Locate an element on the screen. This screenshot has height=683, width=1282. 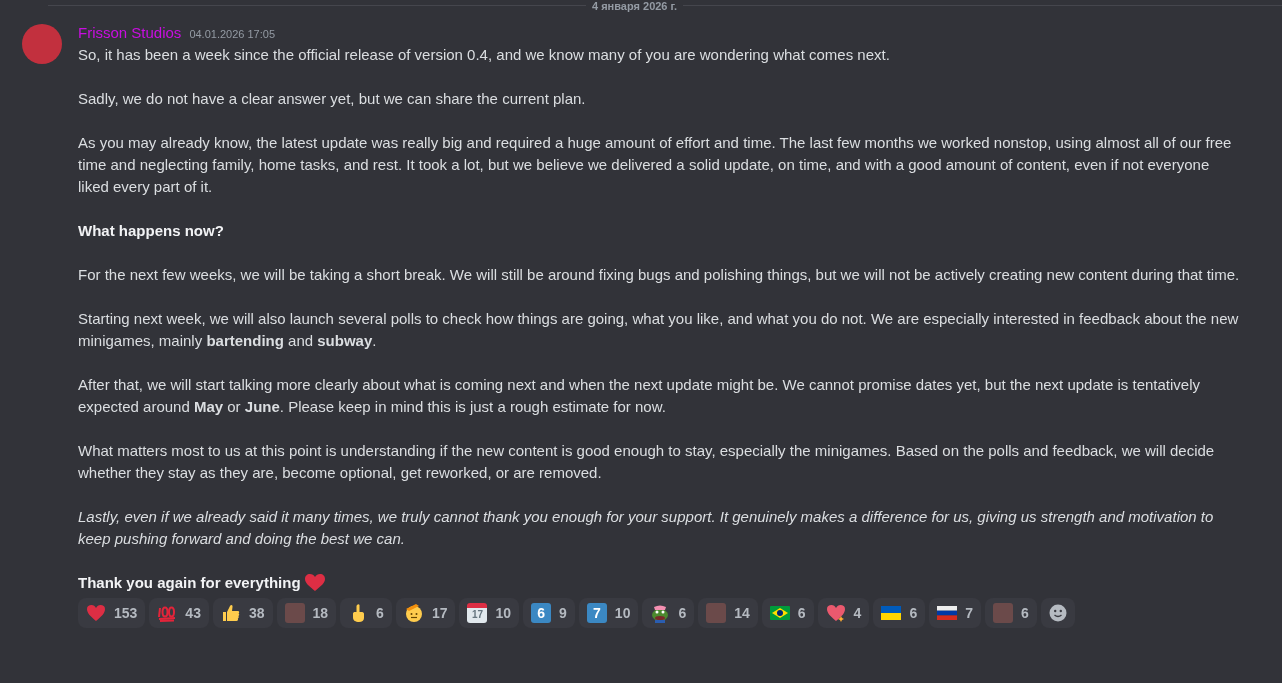
add-reaction-button is located at coordinates (1057, 613).